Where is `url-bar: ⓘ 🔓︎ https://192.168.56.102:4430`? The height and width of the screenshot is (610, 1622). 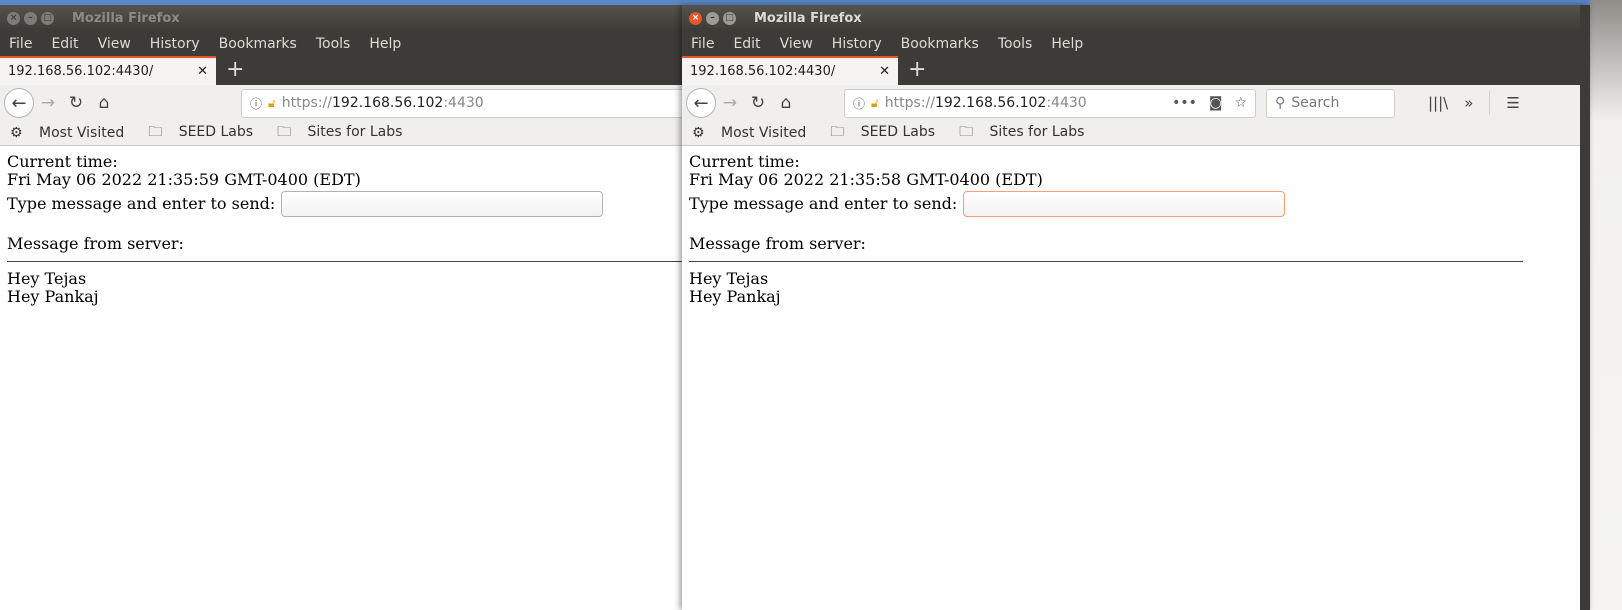 url-bar: ⓘ 🔓︎ https://192.168.56.102:4430 is located at coordinates (470, 103).